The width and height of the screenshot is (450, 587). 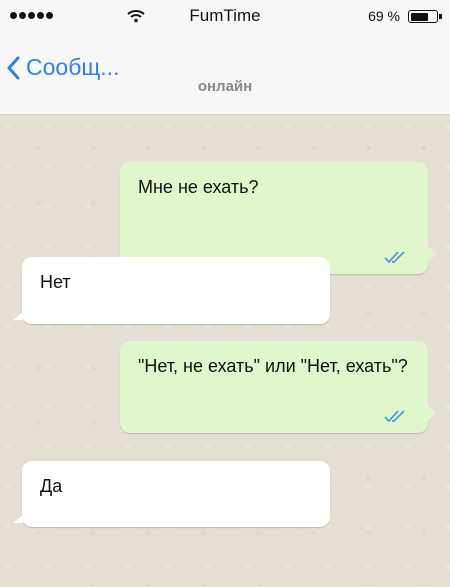 I want to click on message-text: "Нет, не ехать" или "Нет, ехать"?, so click(x=273, y=366).